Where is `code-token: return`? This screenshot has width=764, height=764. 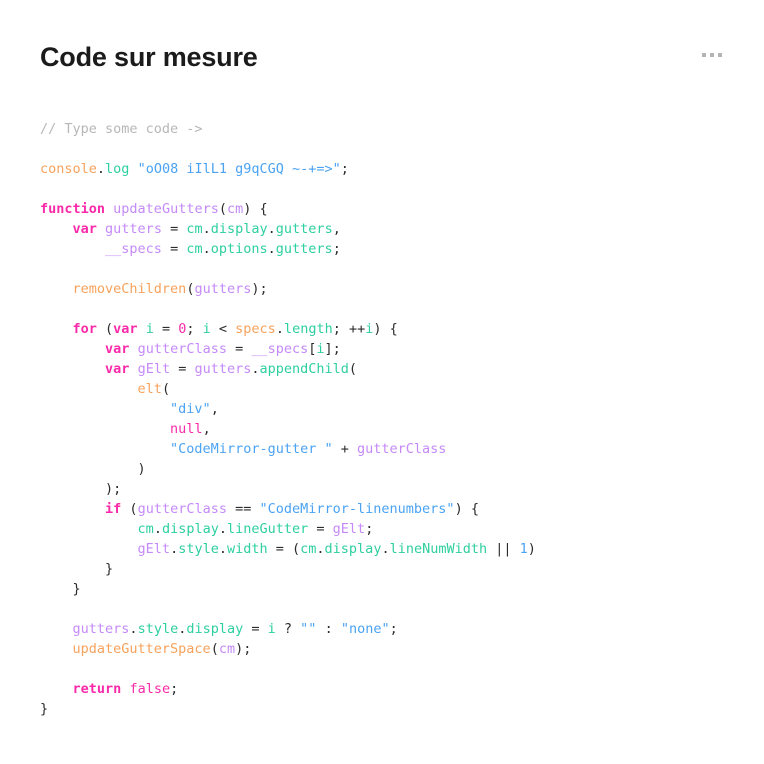 code-token: return is located at coordinates (97, 689).